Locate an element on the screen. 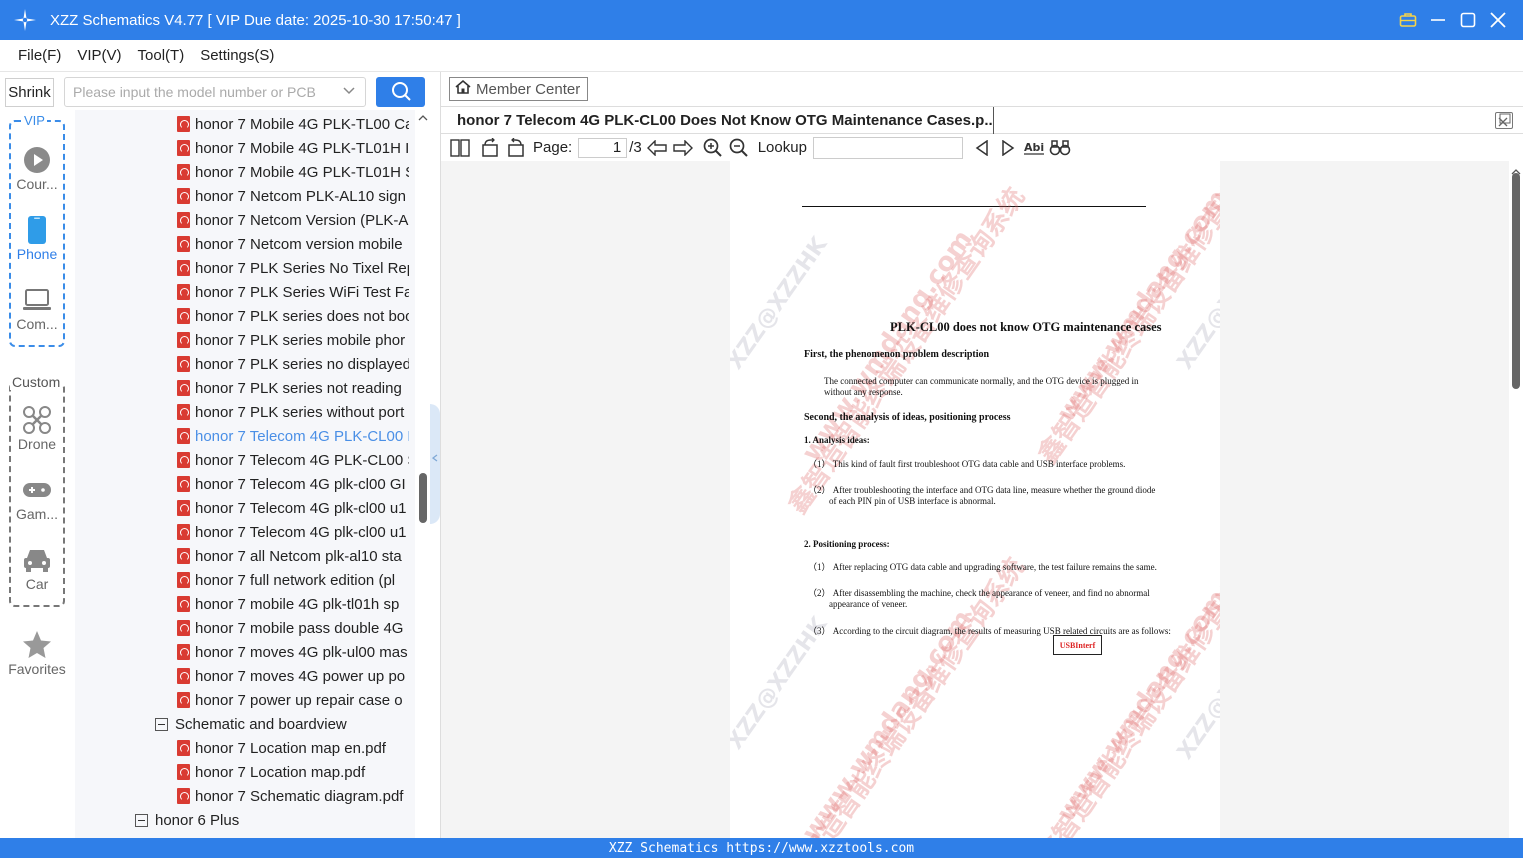  find-all-binoculars-icon is located at coordinates (1060, 148).